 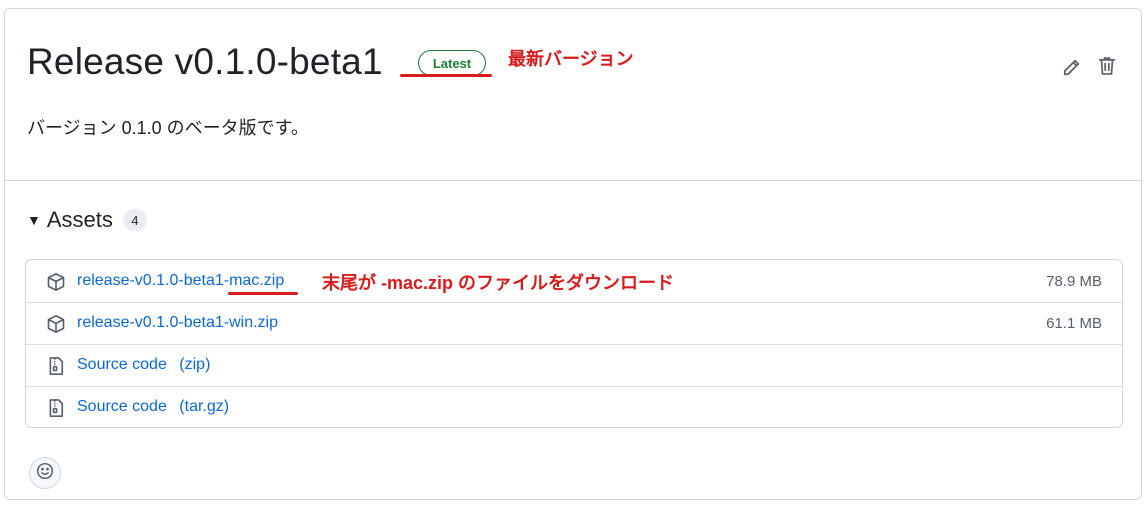 What do you see at coordinates (205, 61) in the screenshot?
I see `release-title: Release v0.1.0-beta1` at bounding box center [205, 61].